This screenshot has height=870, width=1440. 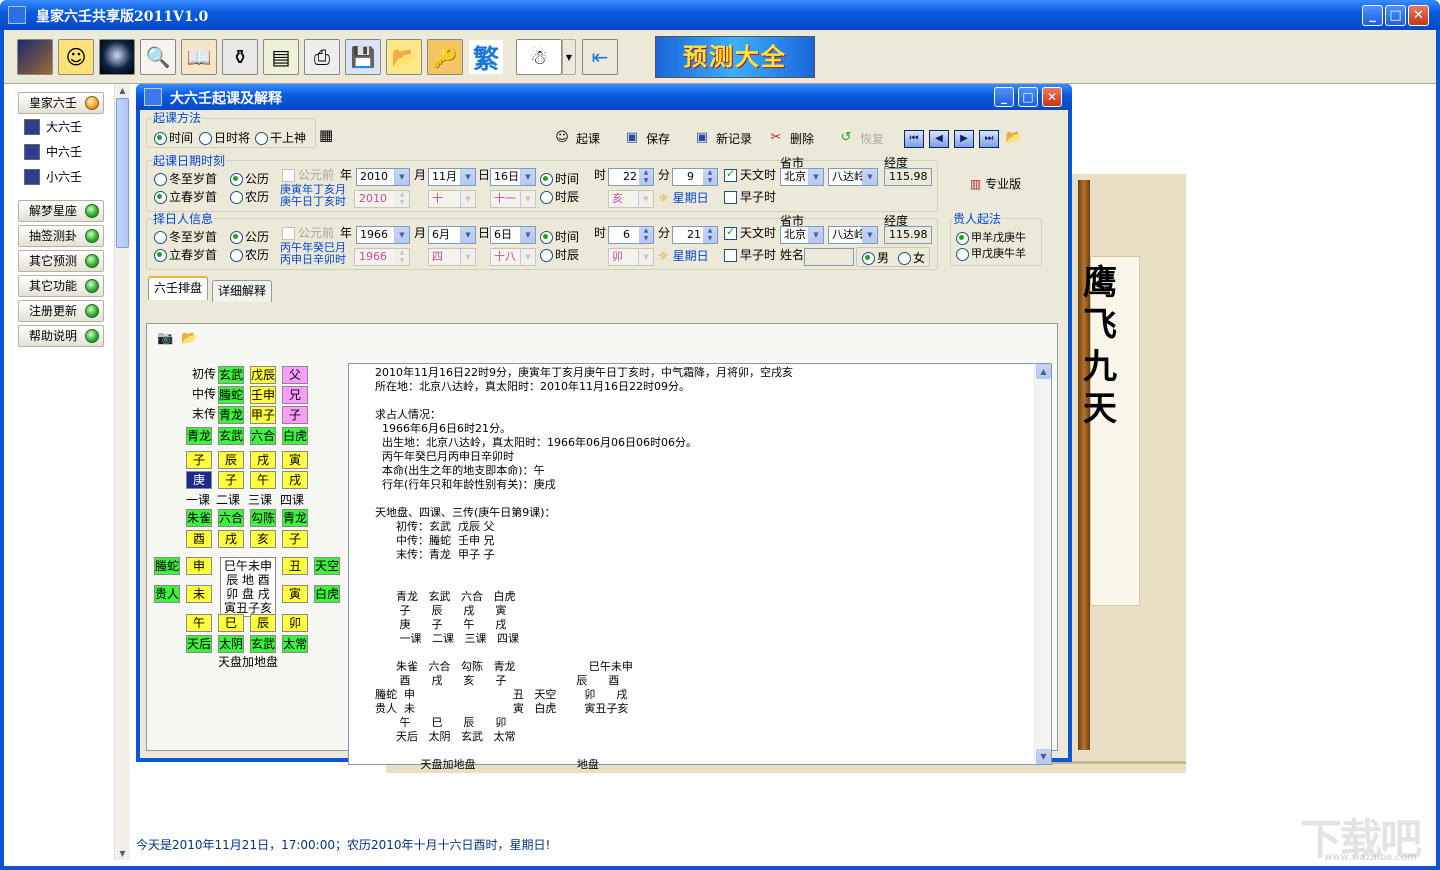 I want to click on nav-register-update: 注册更新, so click(x=61, y=311).